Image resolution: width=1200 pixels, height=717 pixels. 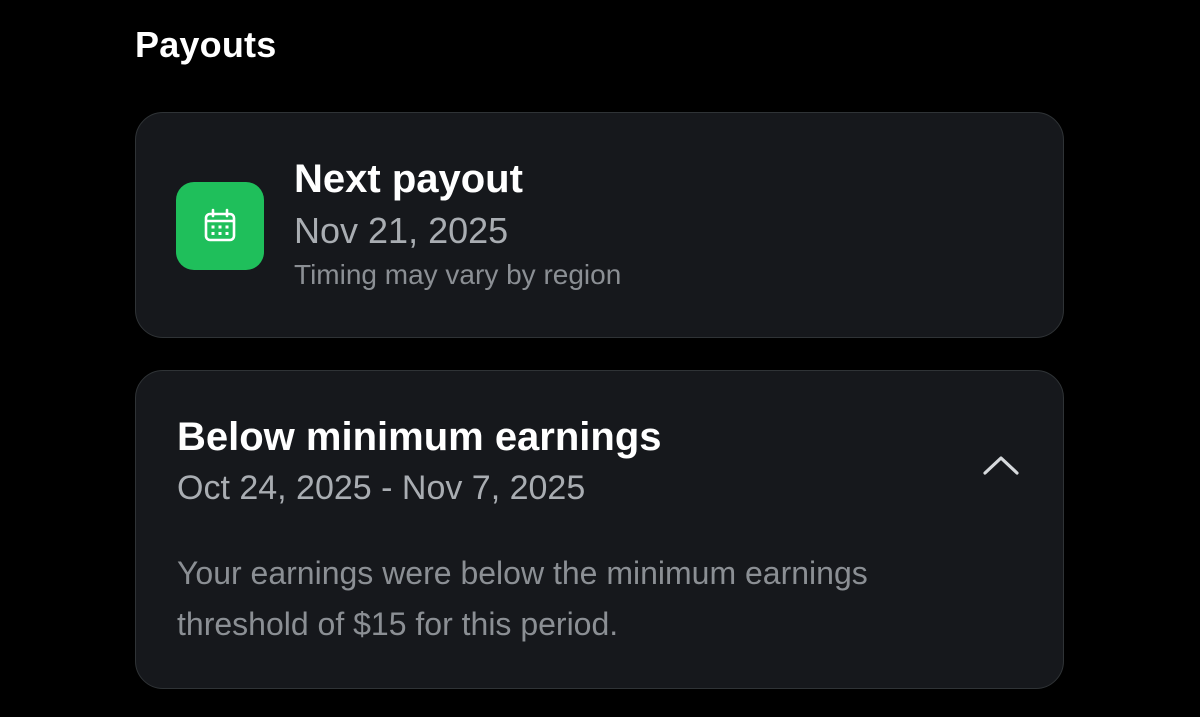 I want to click on chevron-up-icon, so click(x=1001, y=465).